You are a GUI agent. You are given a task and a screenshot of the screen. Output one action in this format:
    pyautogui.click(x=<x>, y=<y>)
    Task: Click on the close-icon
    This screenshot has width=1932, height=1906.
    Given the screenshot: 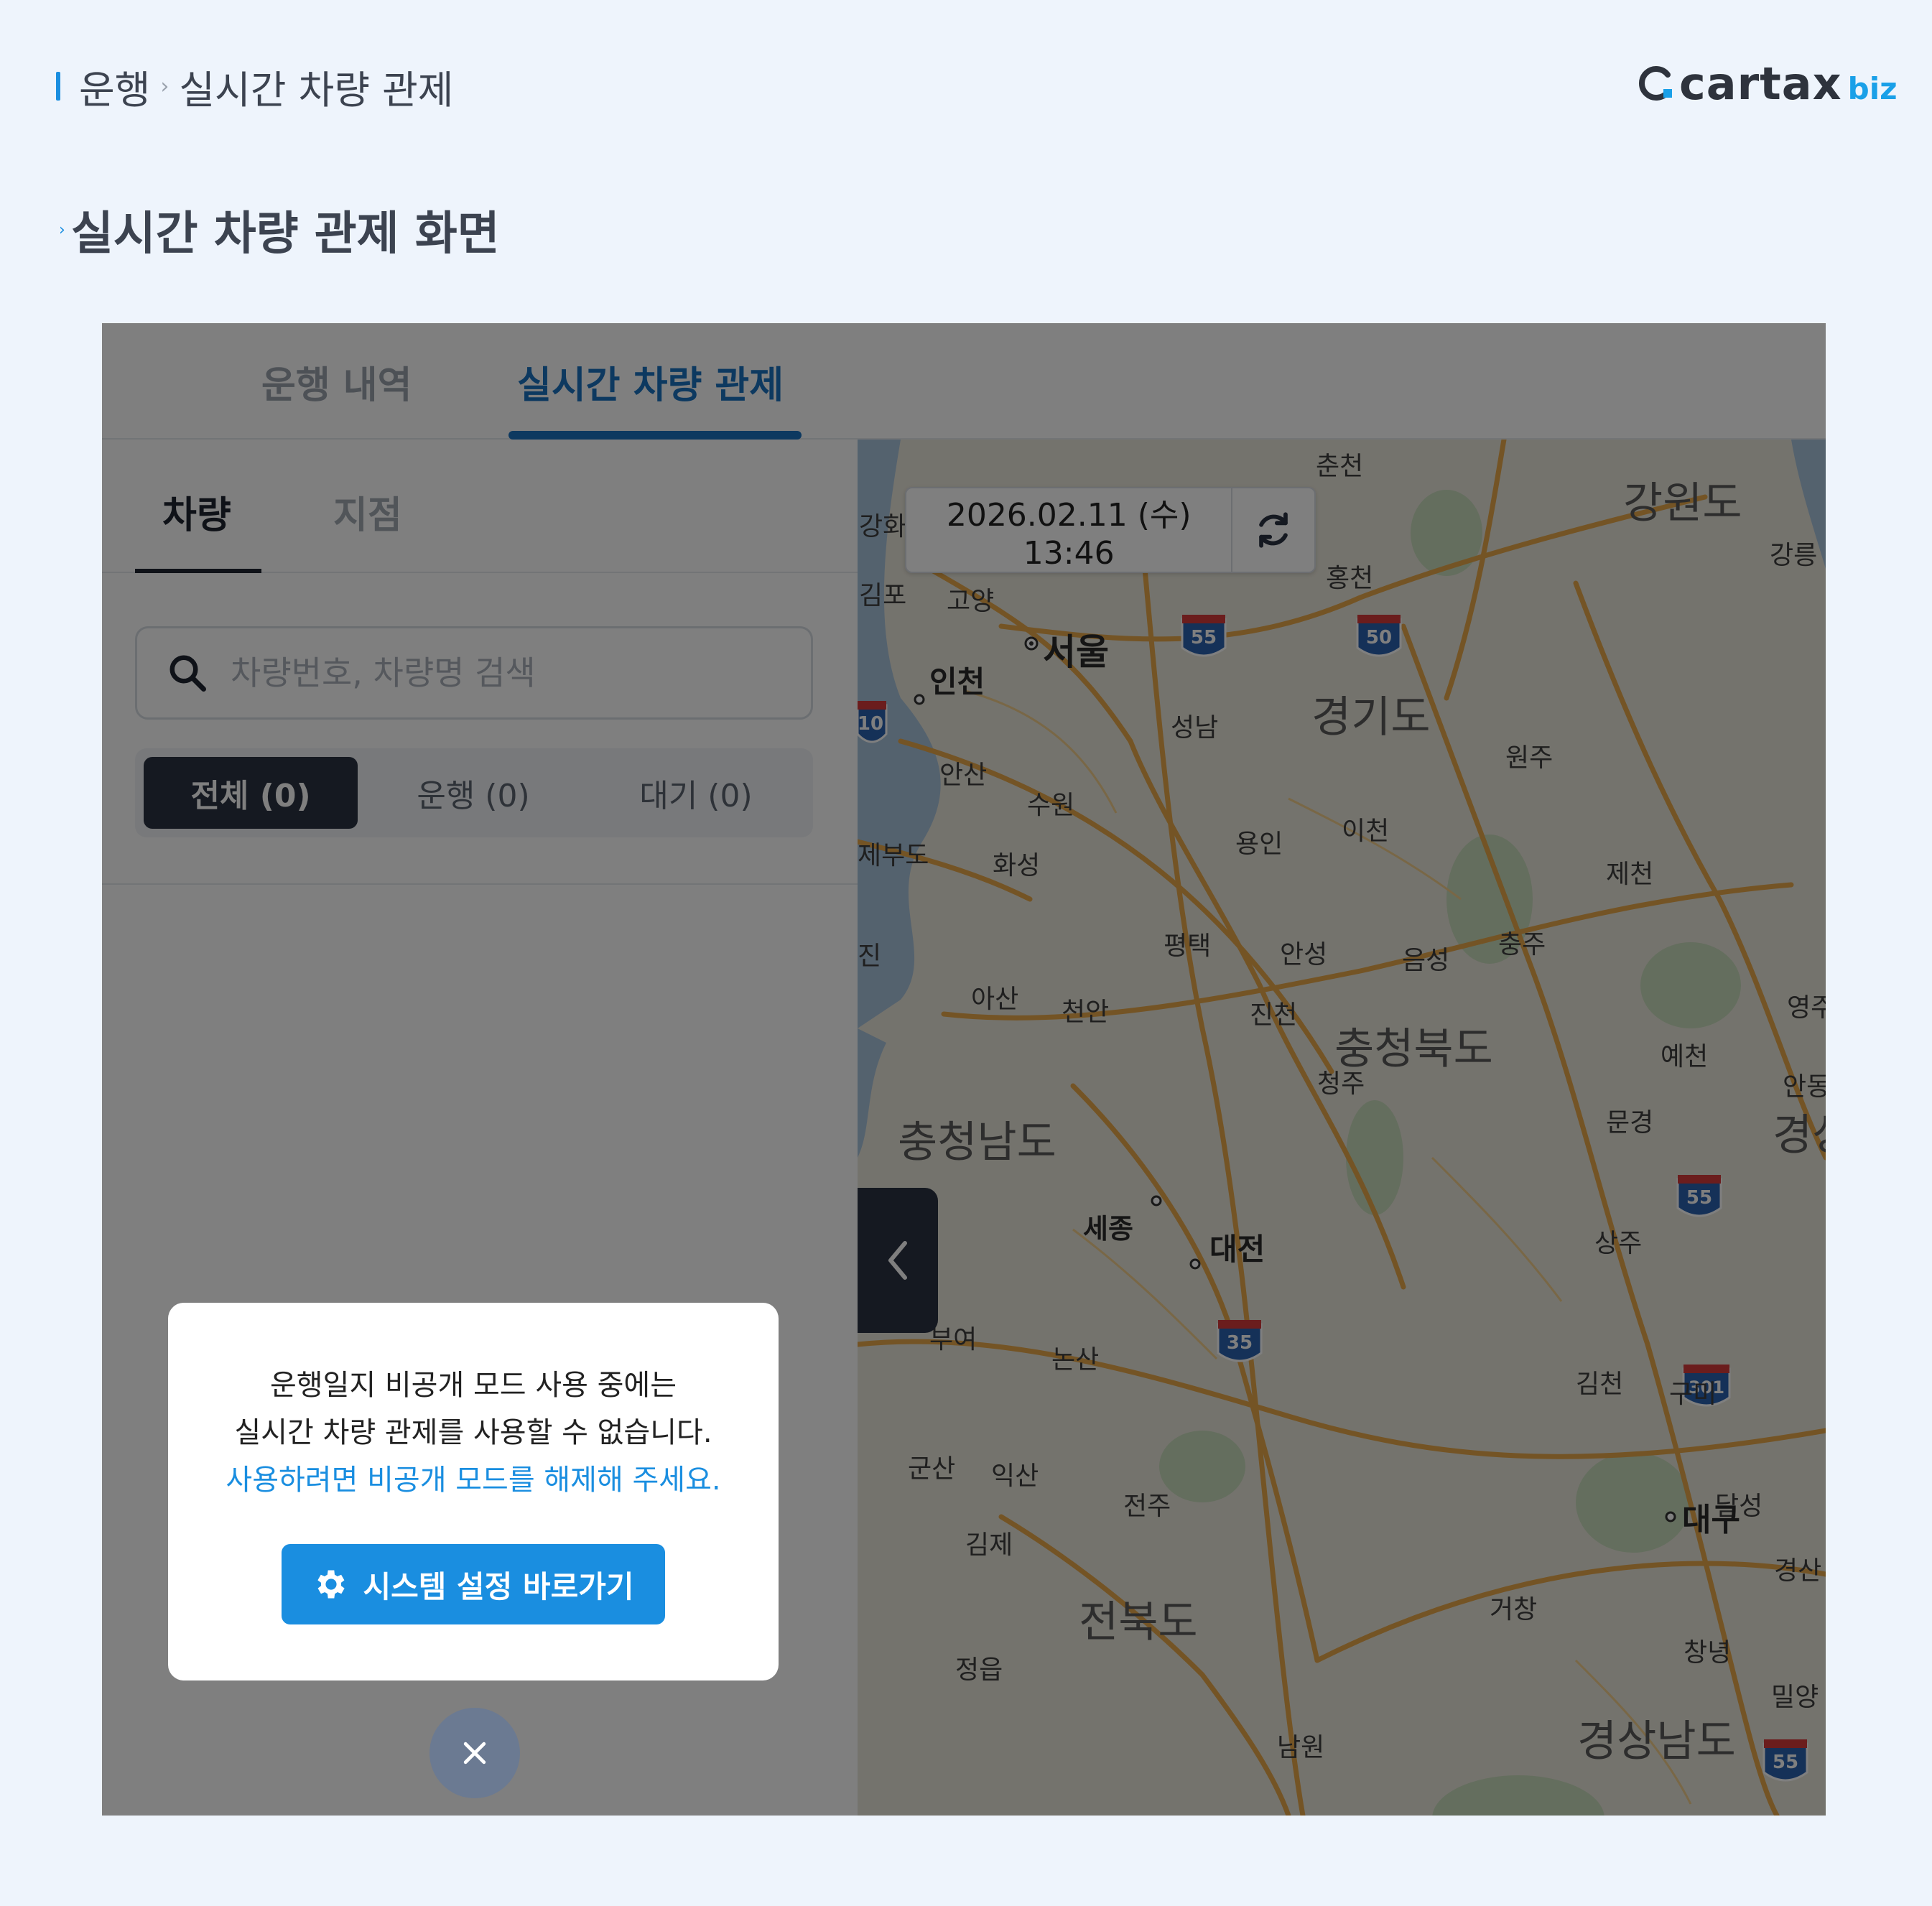 What is the action you would take?
    pyautogui.click(x=474, y=1754)
    